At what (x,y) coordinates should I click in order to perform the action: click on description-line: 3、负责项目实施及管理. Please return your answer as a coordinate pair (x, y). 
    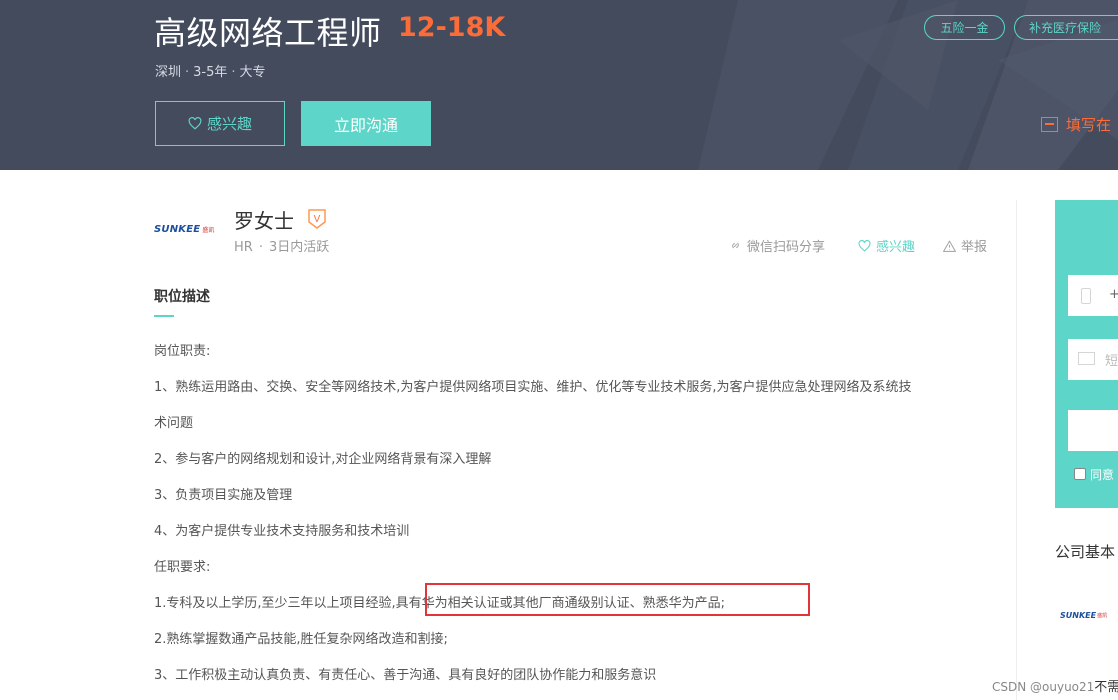
    Looking at the image, I should click on (223, 495).